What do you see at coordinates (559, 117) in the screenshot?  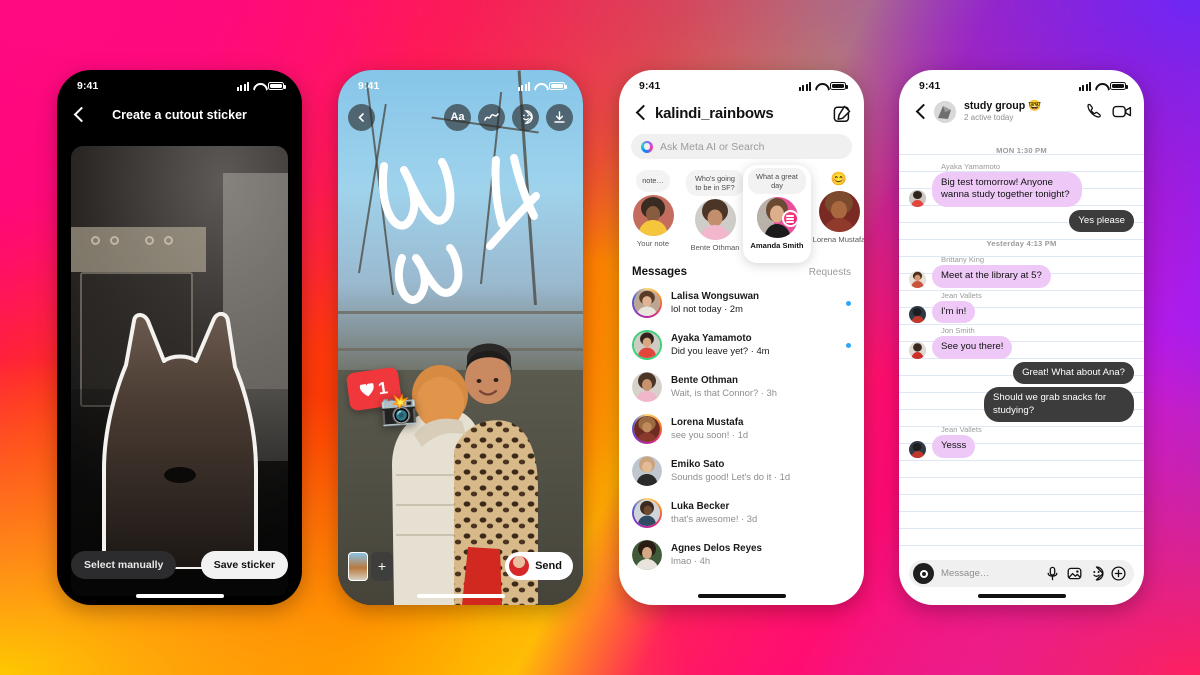 I see `download-icon` at bounding box center [559, 117].